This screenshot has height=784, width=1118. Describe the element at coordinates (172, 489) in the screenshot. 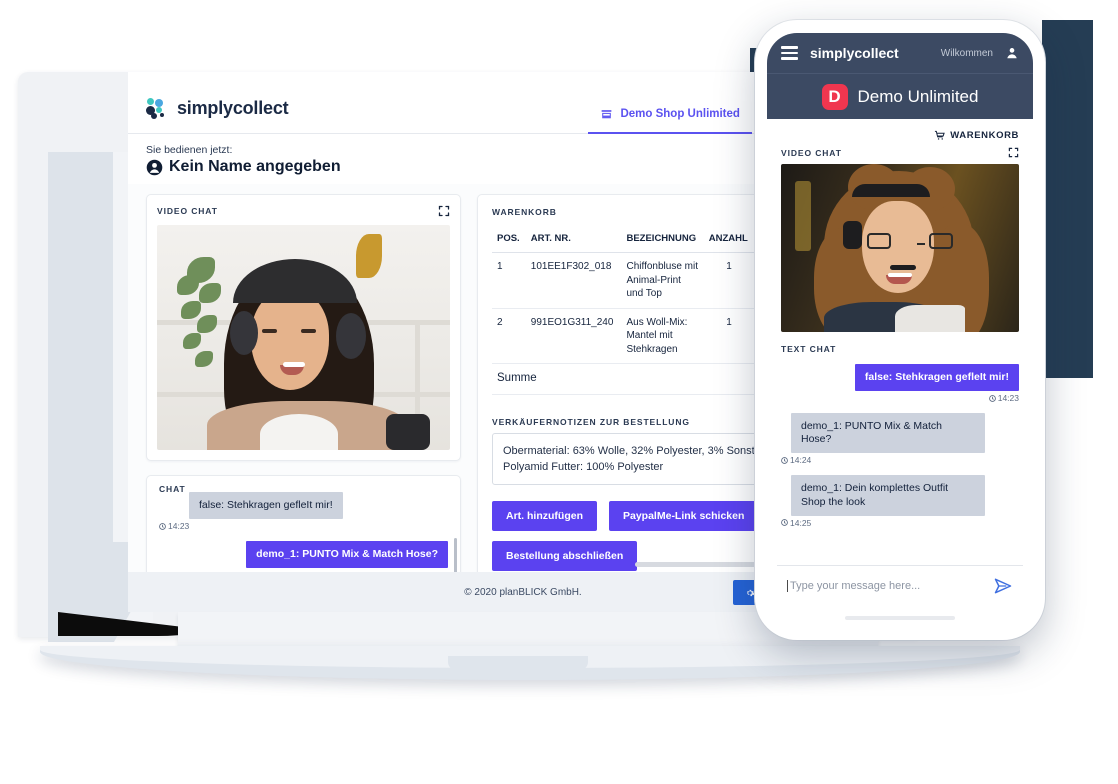

I see `chat-label: CHAT` at that location.